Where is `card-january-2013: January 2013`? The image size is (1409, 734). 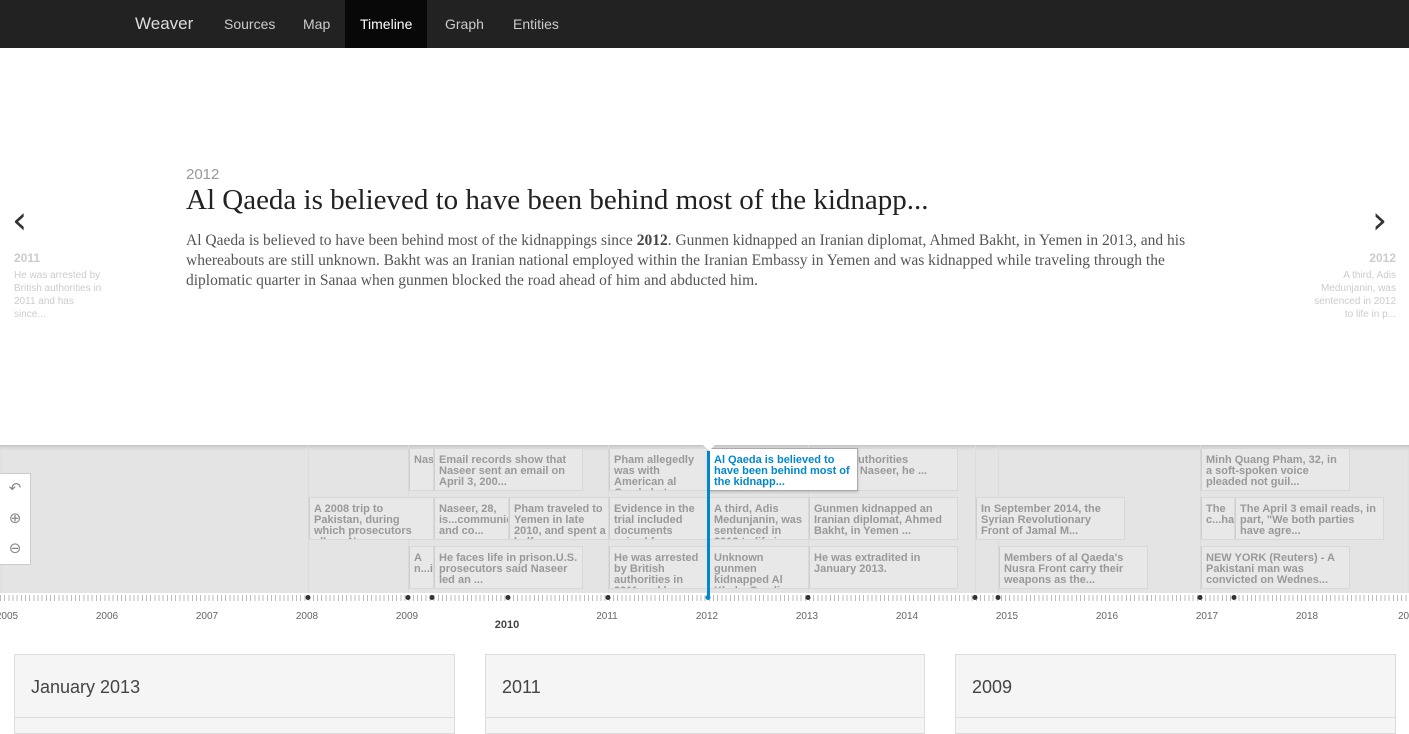
card-january-2013: January 2013 is located at coordinates (234, 694).